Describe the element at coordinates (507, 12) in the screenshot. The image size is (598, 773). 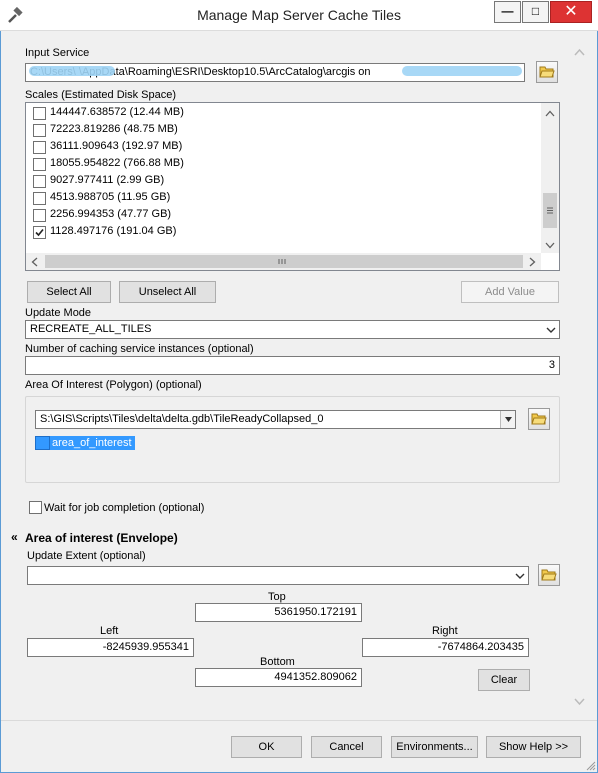
I see `minimize-button: —` at that location.